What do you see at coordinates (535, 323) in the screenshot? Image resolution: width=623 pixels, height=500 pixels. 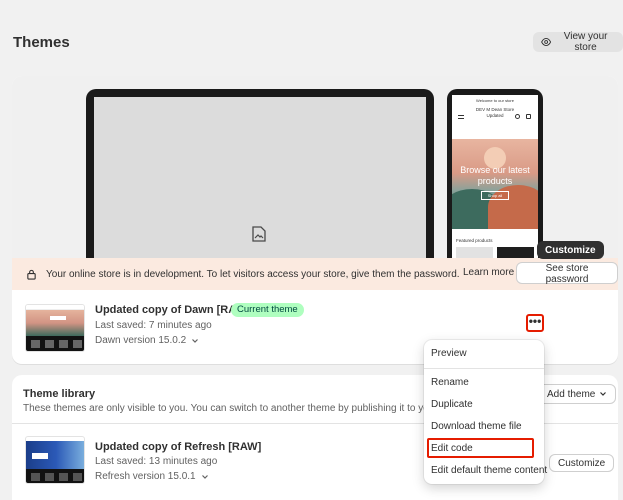 I see `more-actions-button: •••` at bounding box center [535, 323].